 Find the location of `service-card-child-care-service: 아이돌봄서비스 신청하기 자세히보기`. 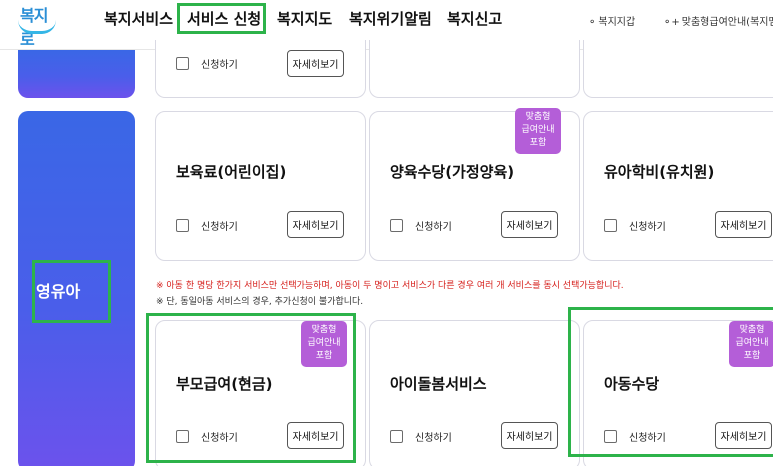

service-card-child-care-service: 아이돌봄서비스 신청하기 자세히보기 is located at coordinates (474, 393).